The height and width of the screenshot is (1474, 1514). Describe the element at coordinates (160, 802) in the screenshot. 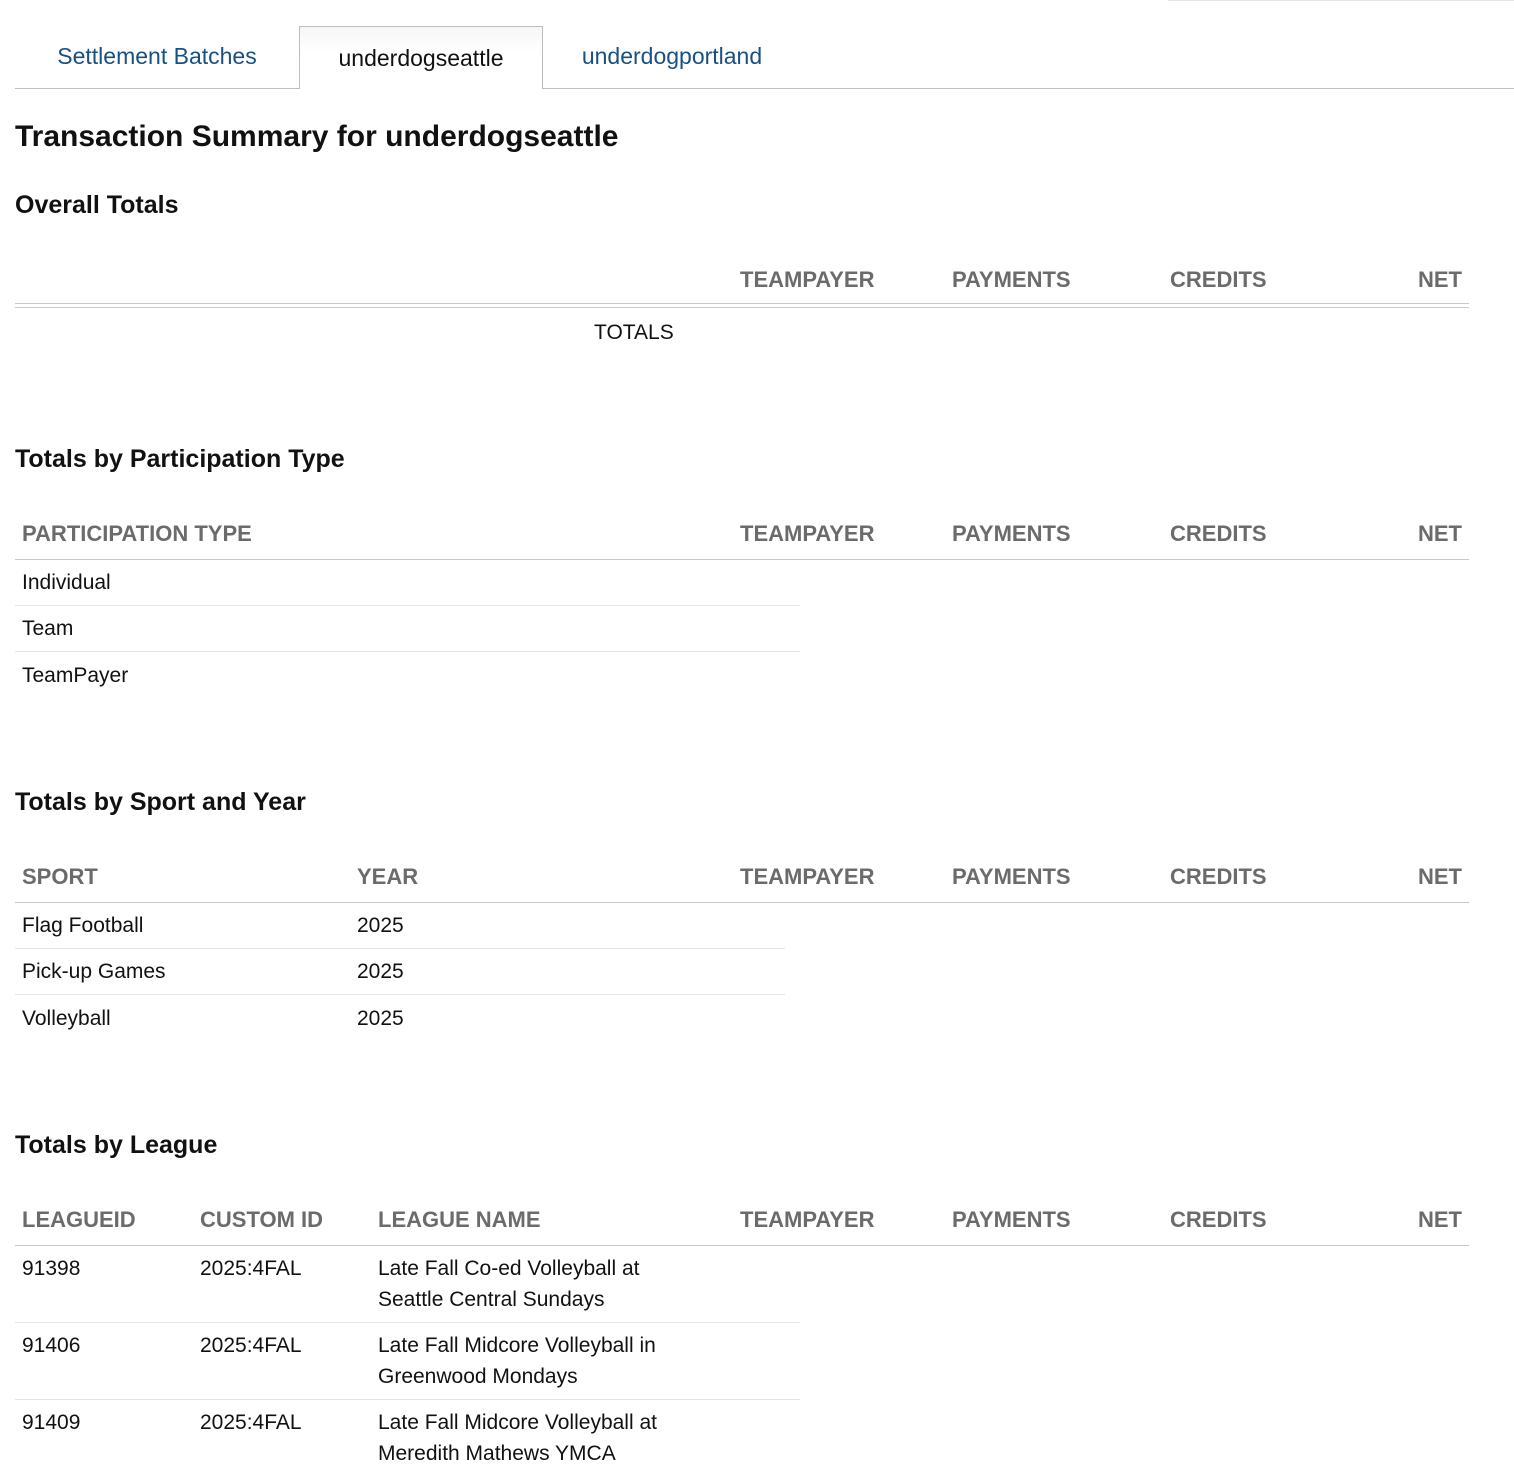

I see `sport-year-heading: Totals by Sport and Year` at that location.